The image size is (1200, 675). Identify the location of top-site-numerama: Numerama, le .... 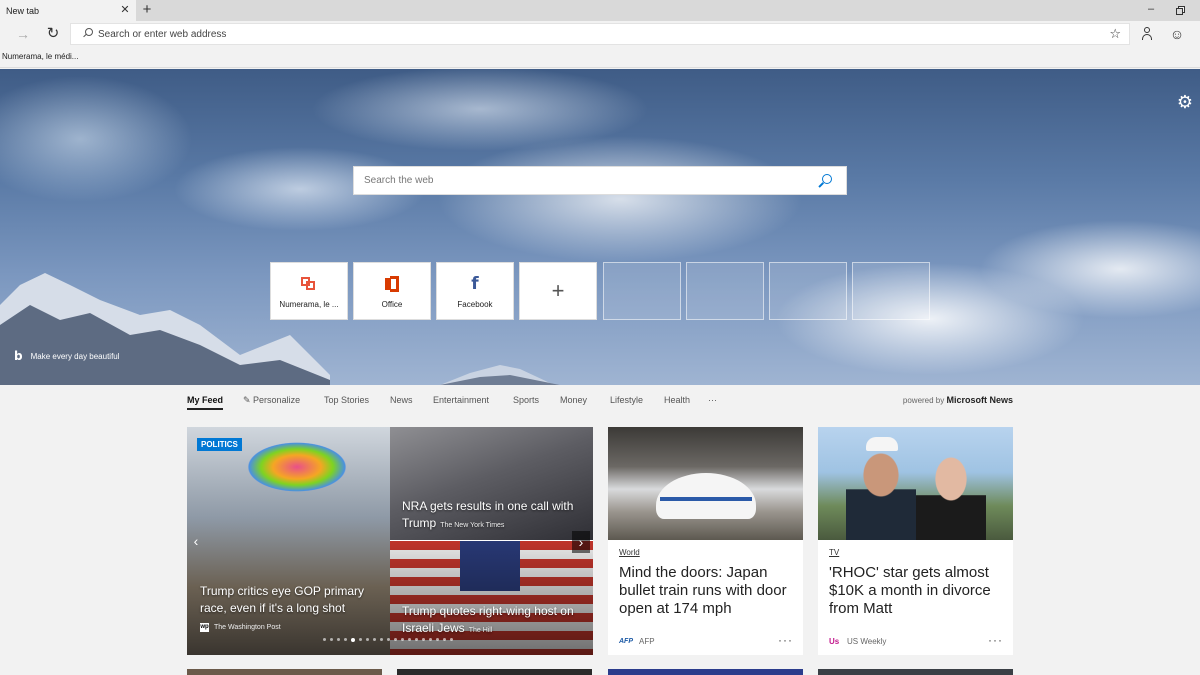
(309, 291).